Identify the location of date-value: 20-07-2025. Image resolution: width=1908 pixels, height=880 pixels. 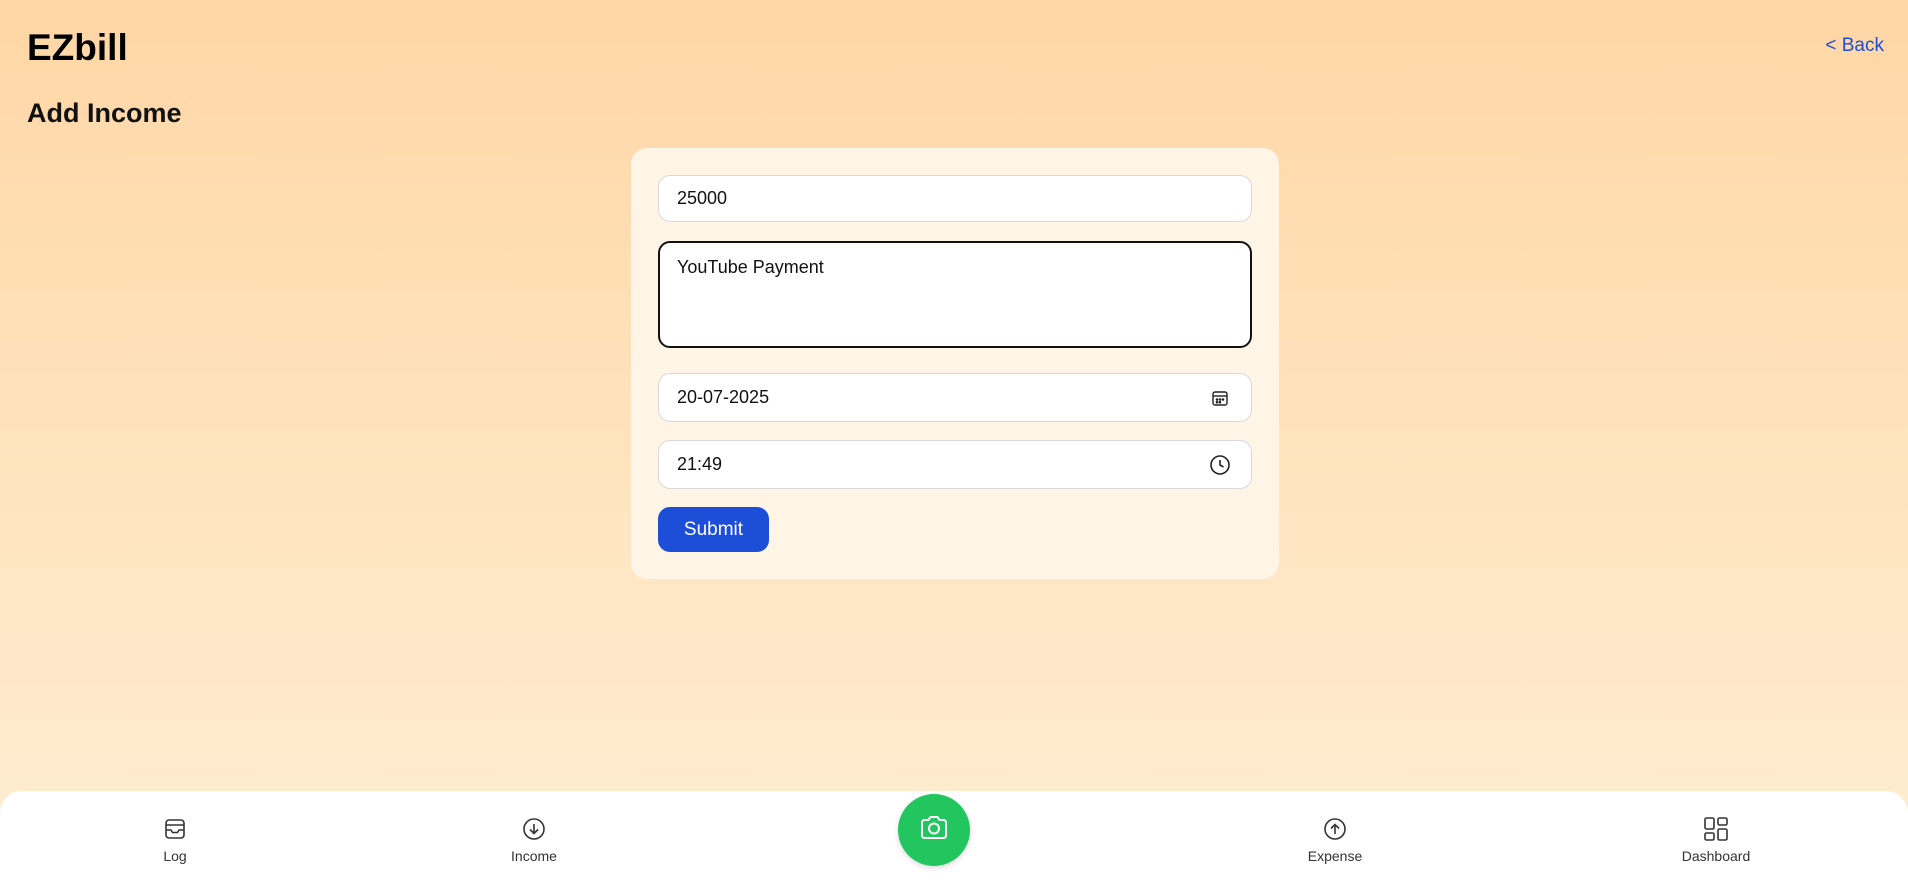
(723, 397).